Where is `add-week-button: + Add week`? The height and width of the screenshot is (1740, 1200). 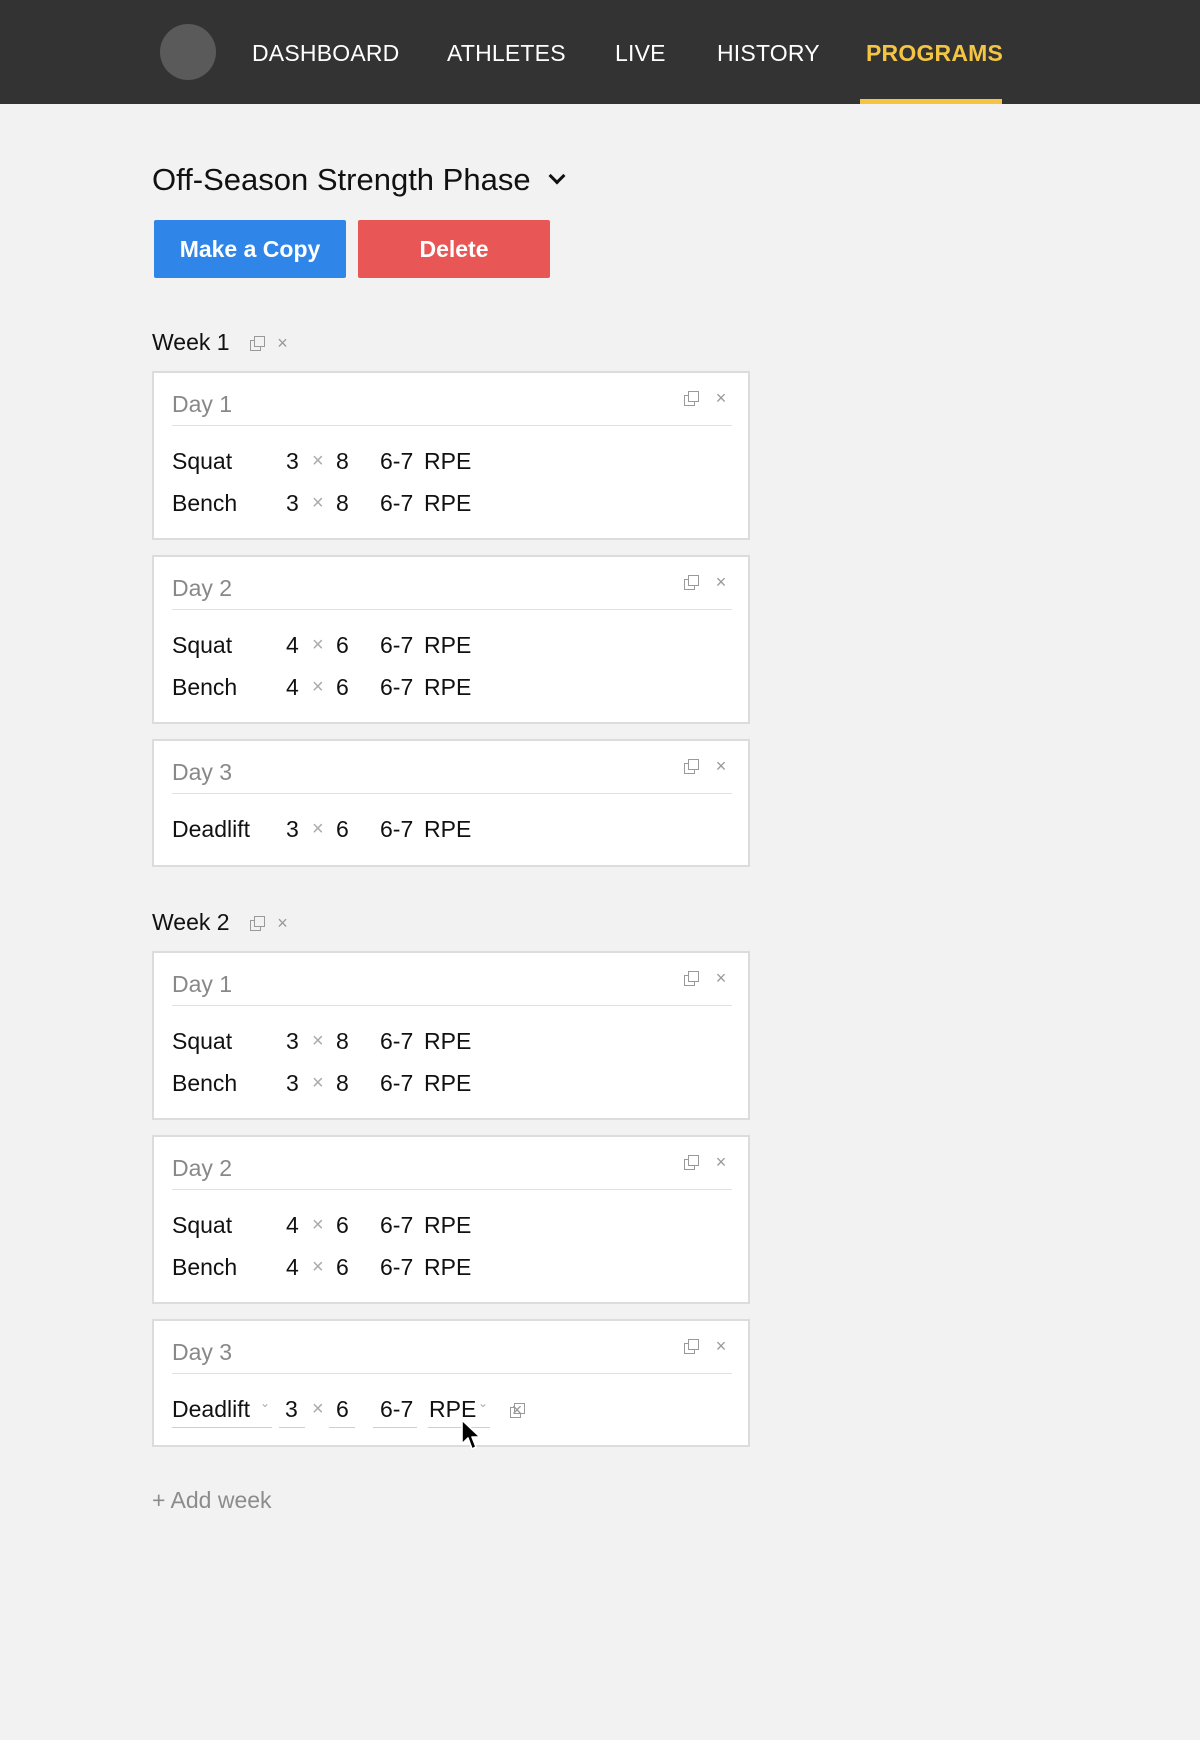 add-week-button: + Add week is located at coordinates (212, 1500).